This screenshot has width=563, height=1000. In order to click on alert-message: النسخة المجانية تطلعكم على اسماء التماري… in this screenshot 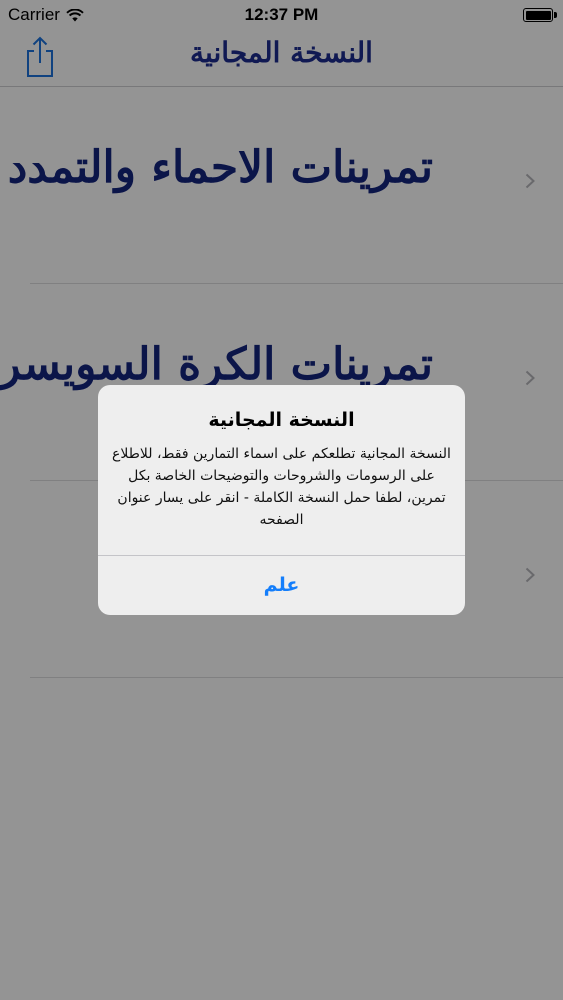, I will do `click(281, 487)`.